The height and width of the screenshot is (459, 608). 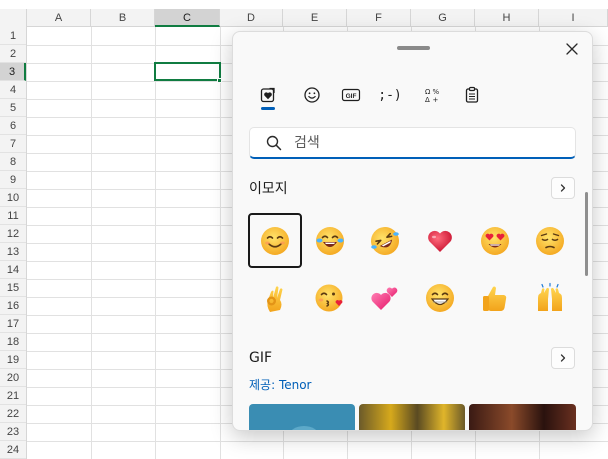 What do you see at coordinates (187, 71) in the screenshot?
I see `selected-cell-c3` at bounding box center [187, 71].